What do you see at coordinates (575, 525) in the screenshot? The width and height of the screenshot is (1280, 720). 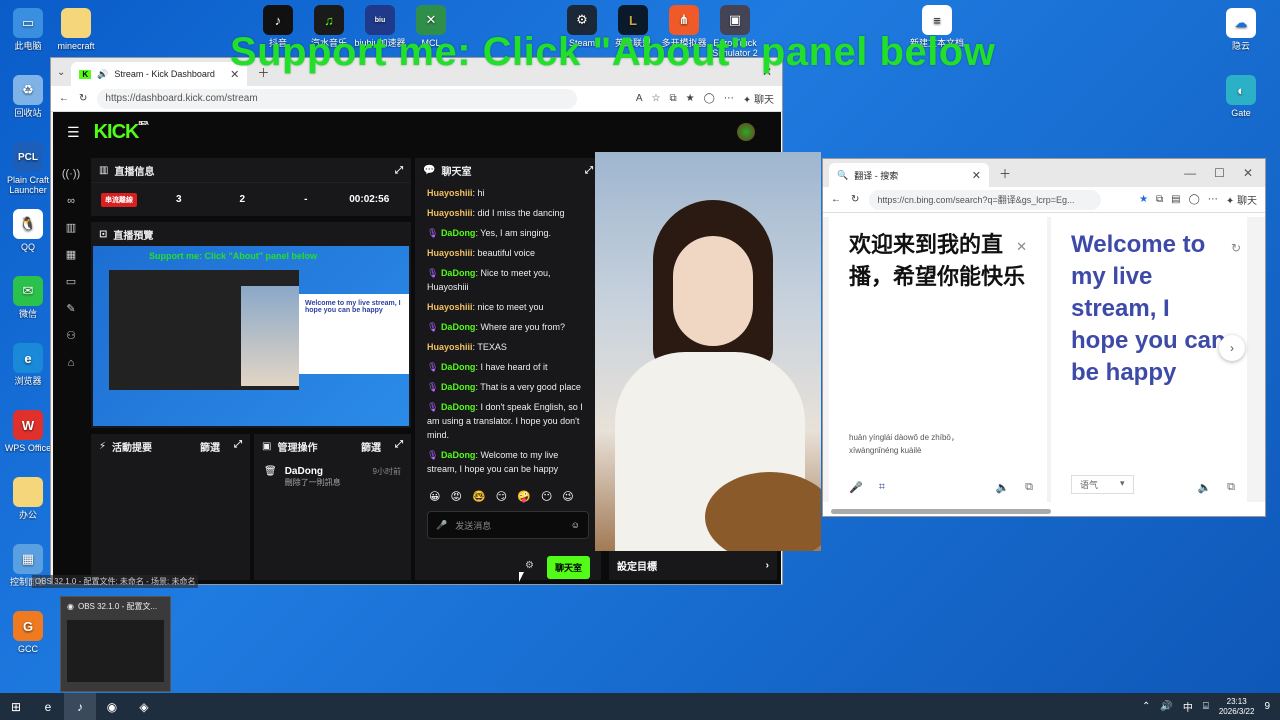 I see `emoji-picker-icon: ☺` at bounding box center [575, 525].